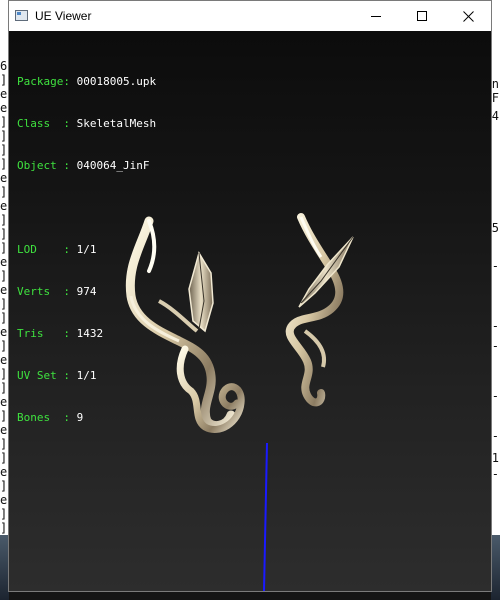 The image size is (500, 600). I want to click on close-button, so click(468, 16).